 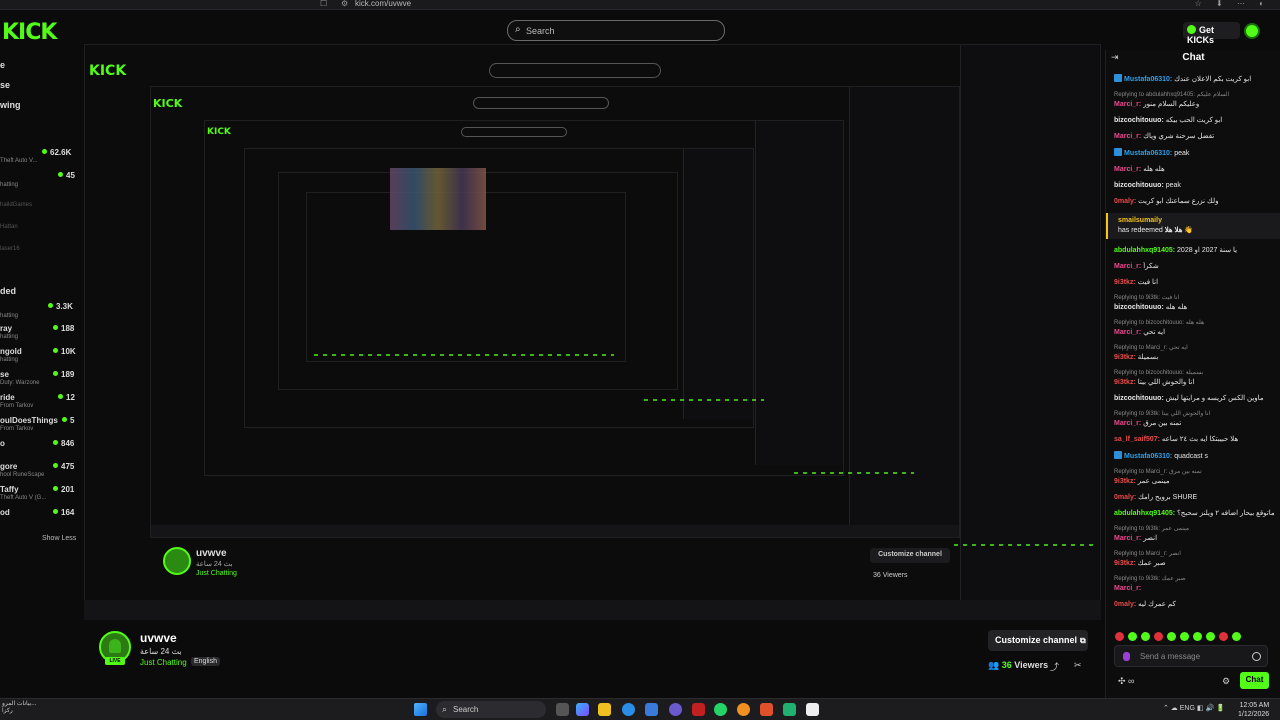 I want to click on reply-preview: Replying to Marci_r: تمنه بين مرق, so click(x=1195, y=472).